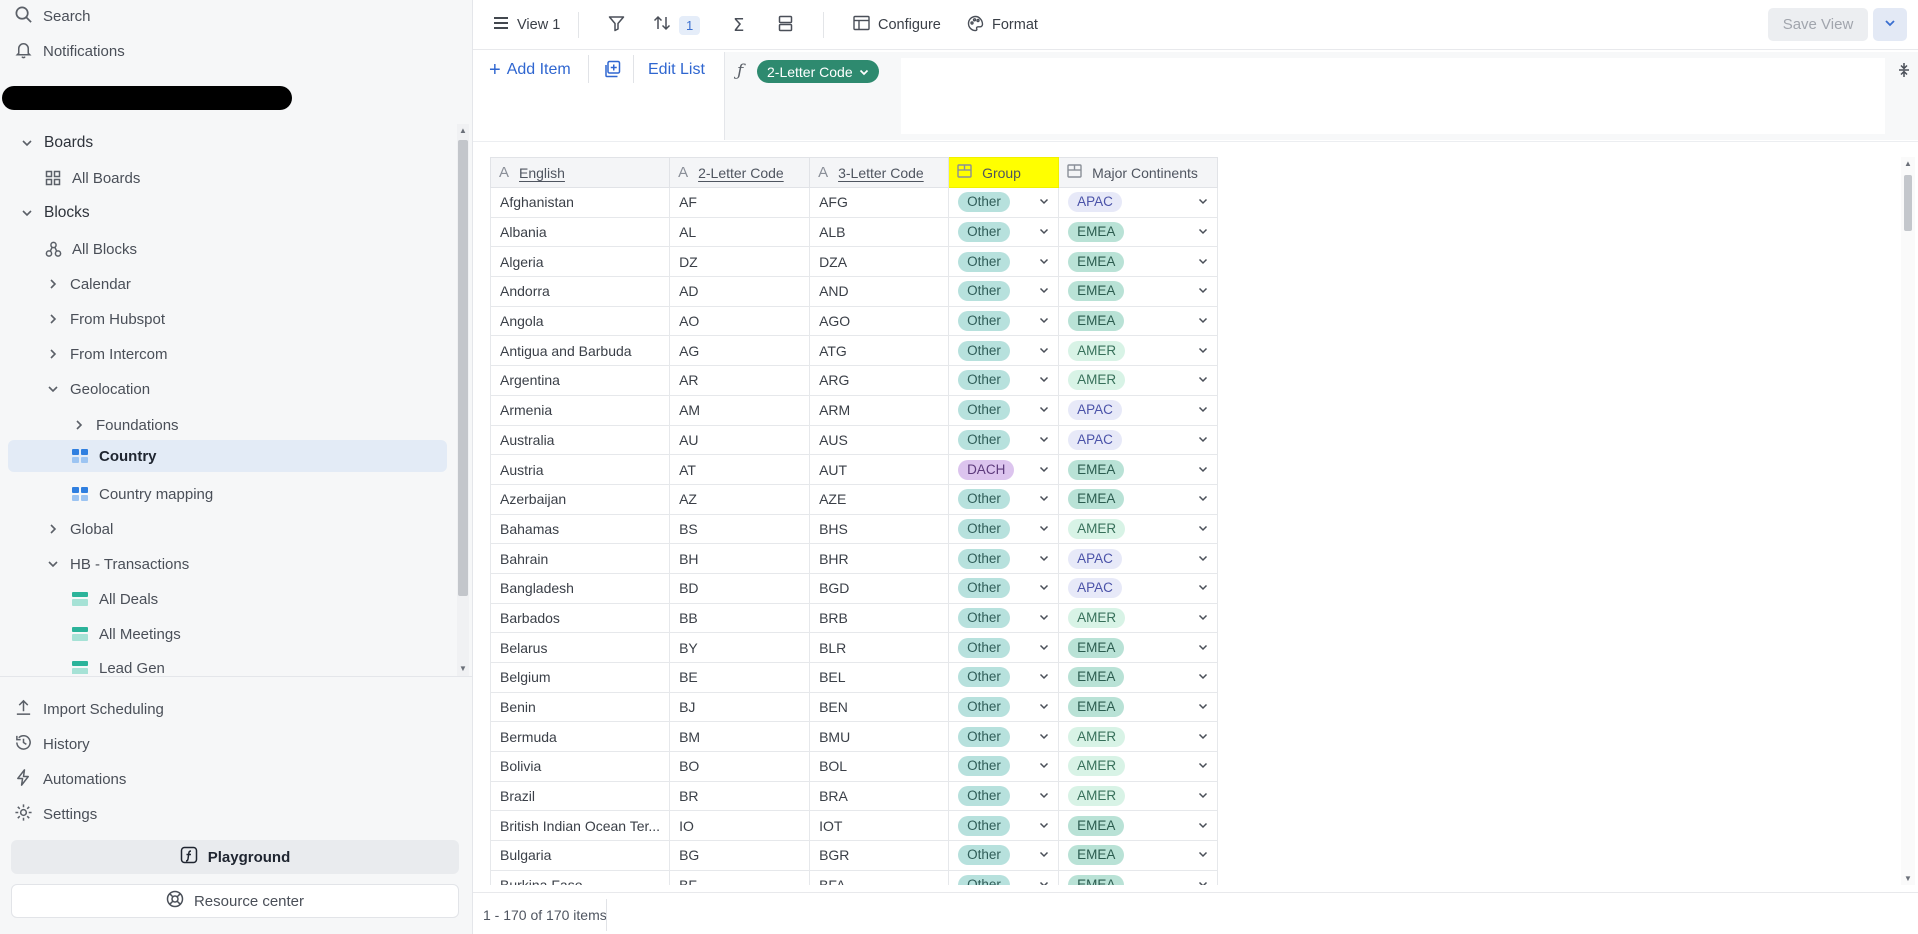 The image size is (1918, 934). I want to click on table-row: Bahrain BH BHR Other APAC, so click(854, 558).